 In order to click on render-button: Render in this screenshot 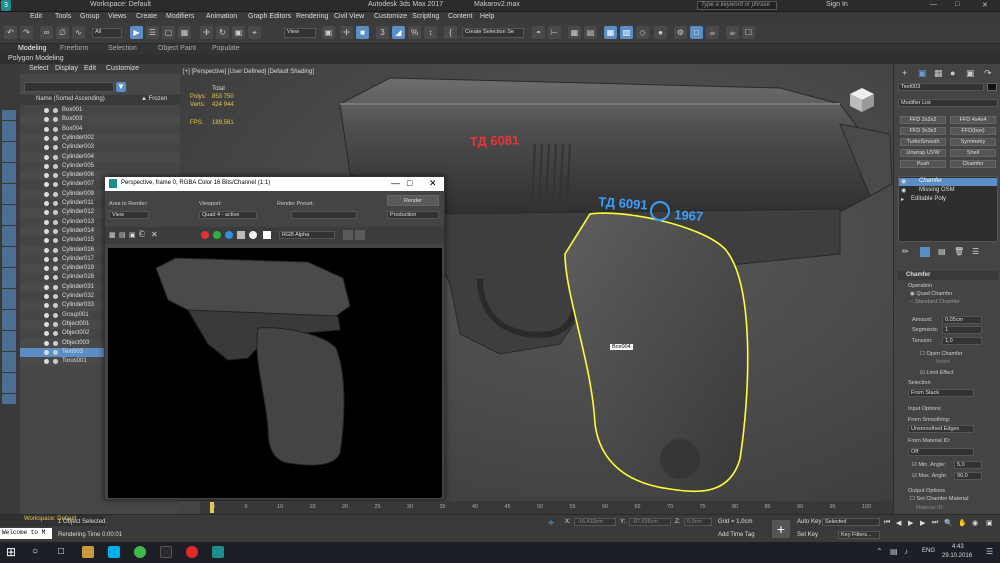, I will do `click(413, 200)`.